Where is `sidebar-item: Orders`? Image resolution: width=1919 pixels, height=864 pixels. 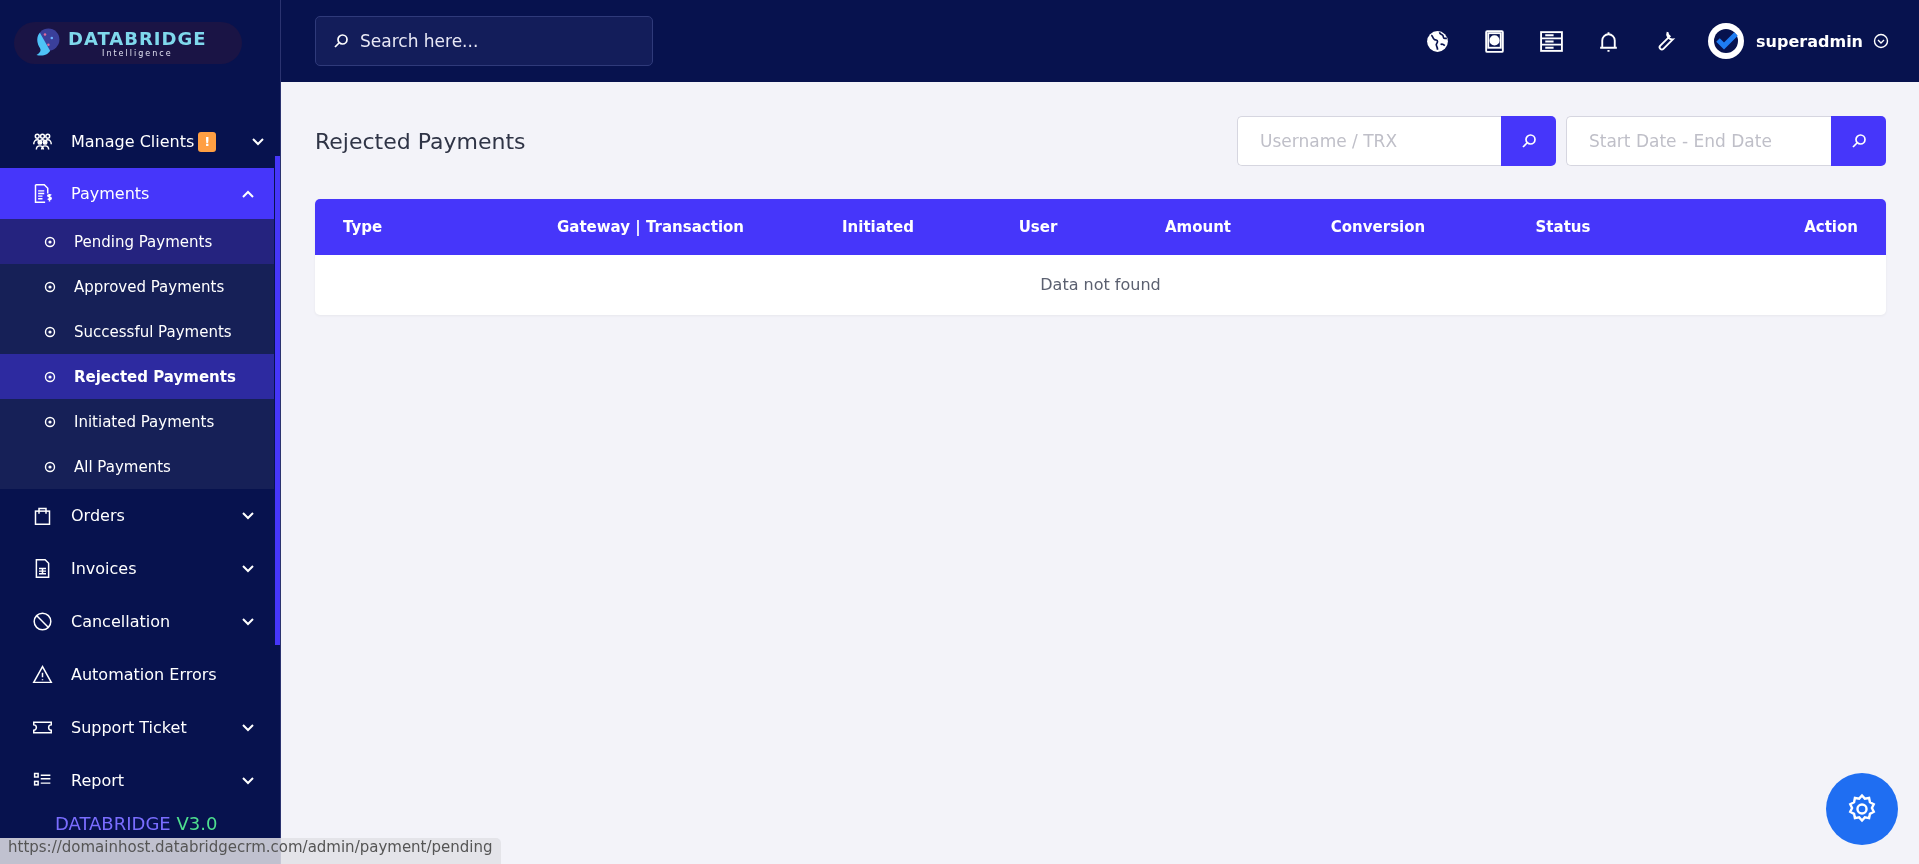
sidebar-item: Orders is located at coordinates (137, 515).